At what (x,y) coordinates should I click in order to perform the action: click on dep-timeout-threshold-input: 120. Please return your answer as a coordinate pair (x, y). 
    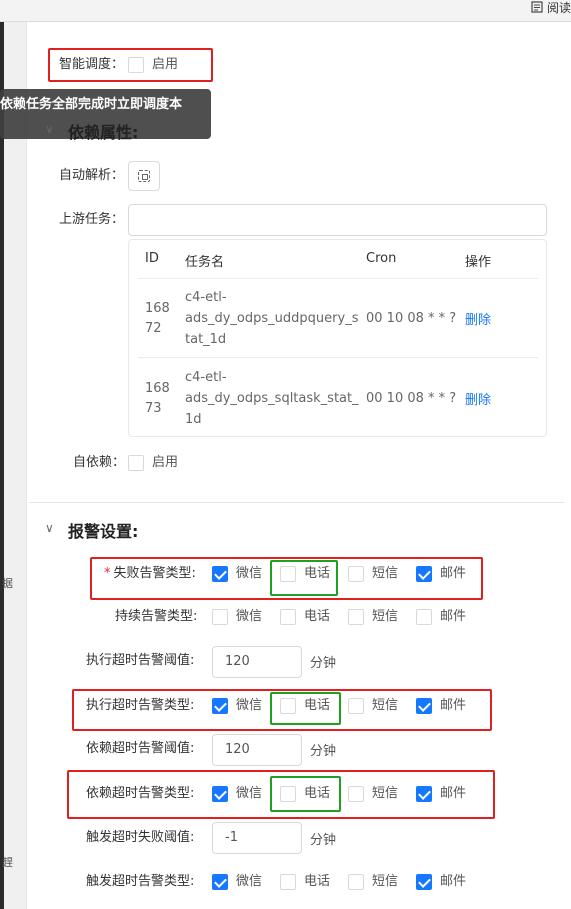
    Looking at the image, I should click on (257, 750).